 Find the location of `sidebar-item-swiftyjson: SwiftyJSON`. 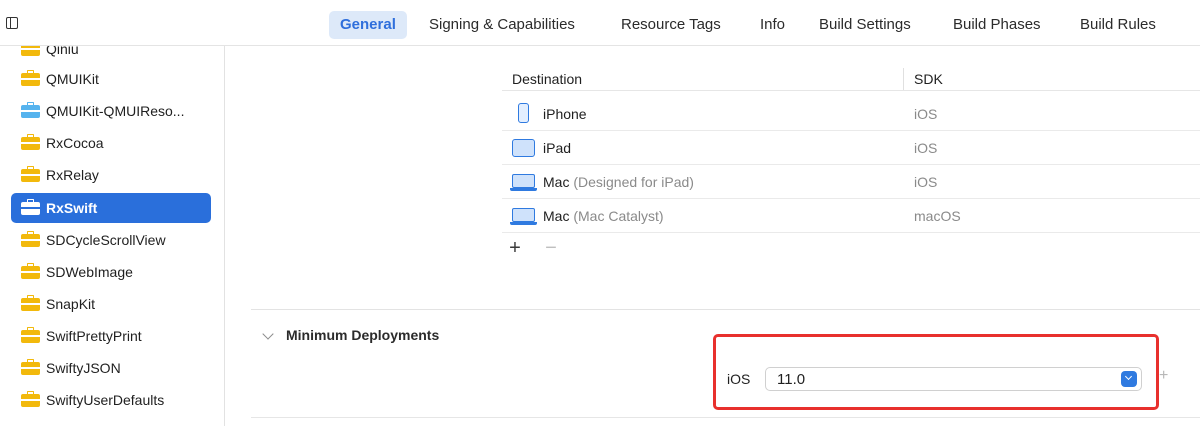

sidebar-item-swiftyjson: SwiftyJSON is located at coordinates (111, 368).